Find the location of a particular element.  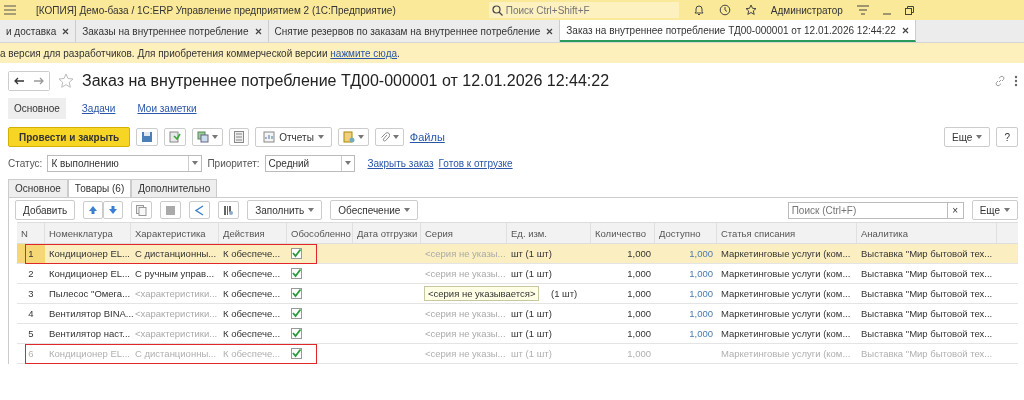

supply-button: Обеспечение is located at coordinates (374, 210).